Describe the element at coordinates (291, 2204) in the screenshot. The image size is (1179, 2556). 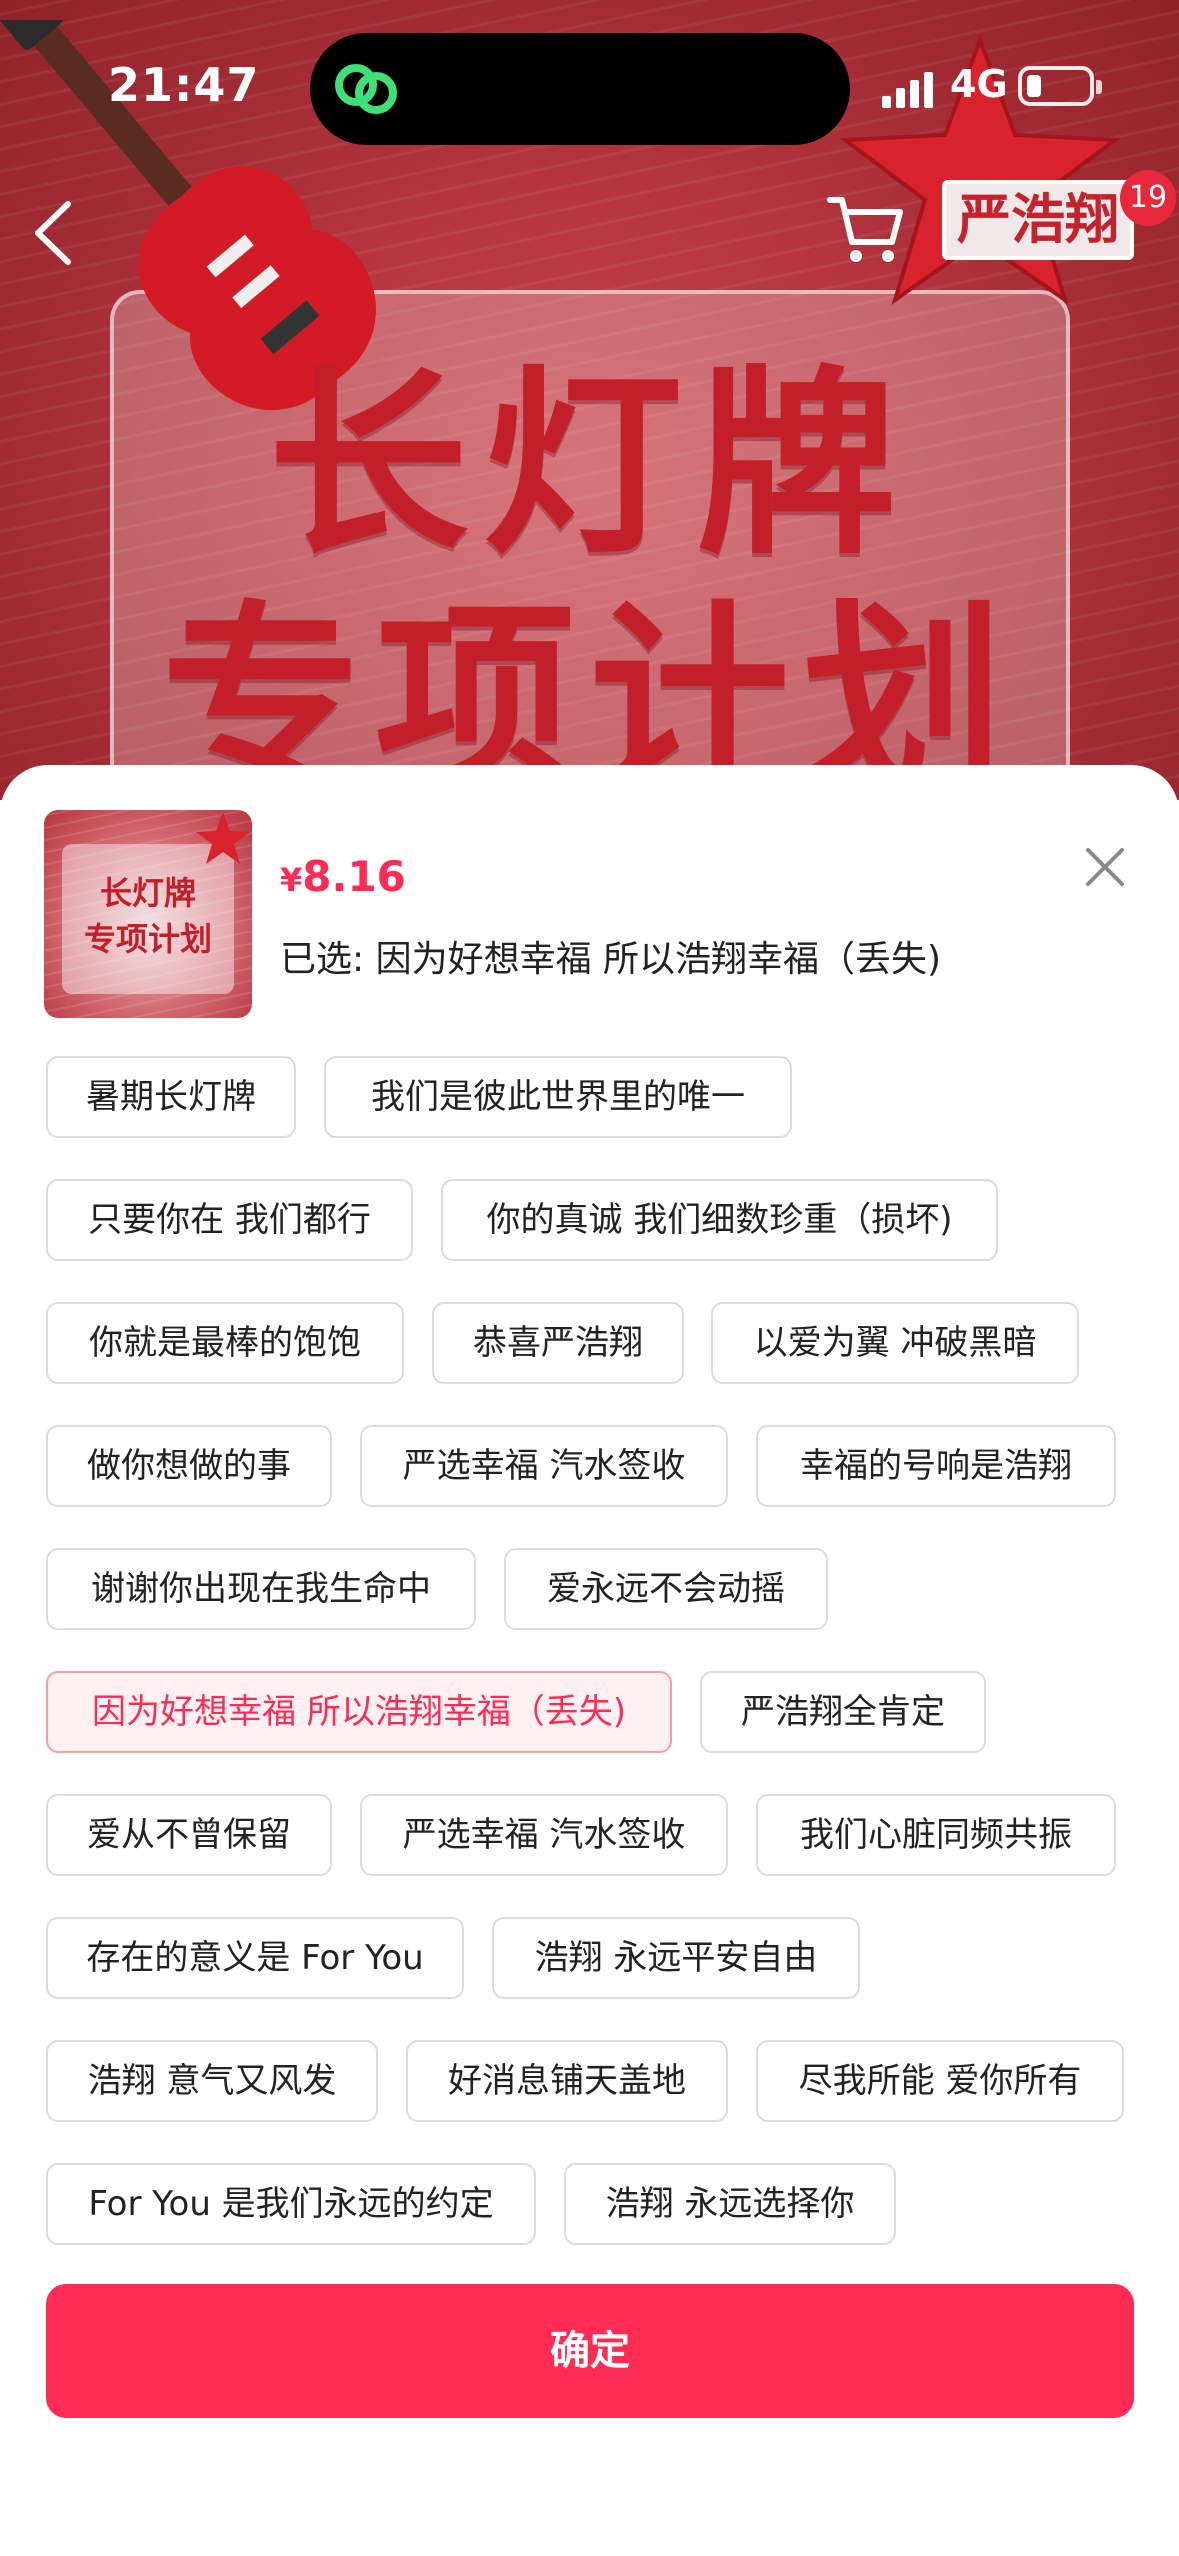
I see `option-chip: For You 是我们永远的约定` at that location.